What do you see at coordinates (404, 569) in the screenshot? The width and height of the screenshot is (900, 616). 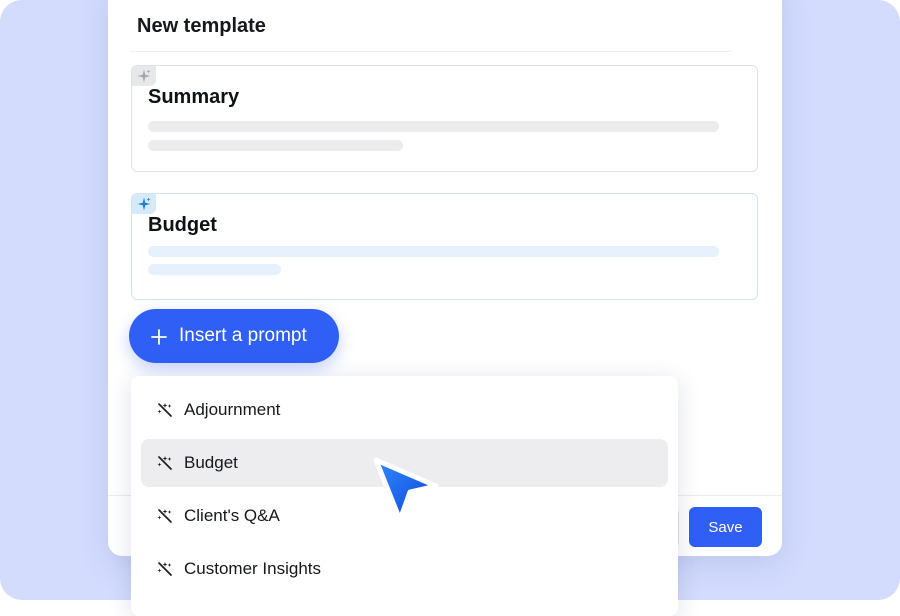 I see `menu-item-customer-insights: Customer Insights` at bounding box center [404, 569].